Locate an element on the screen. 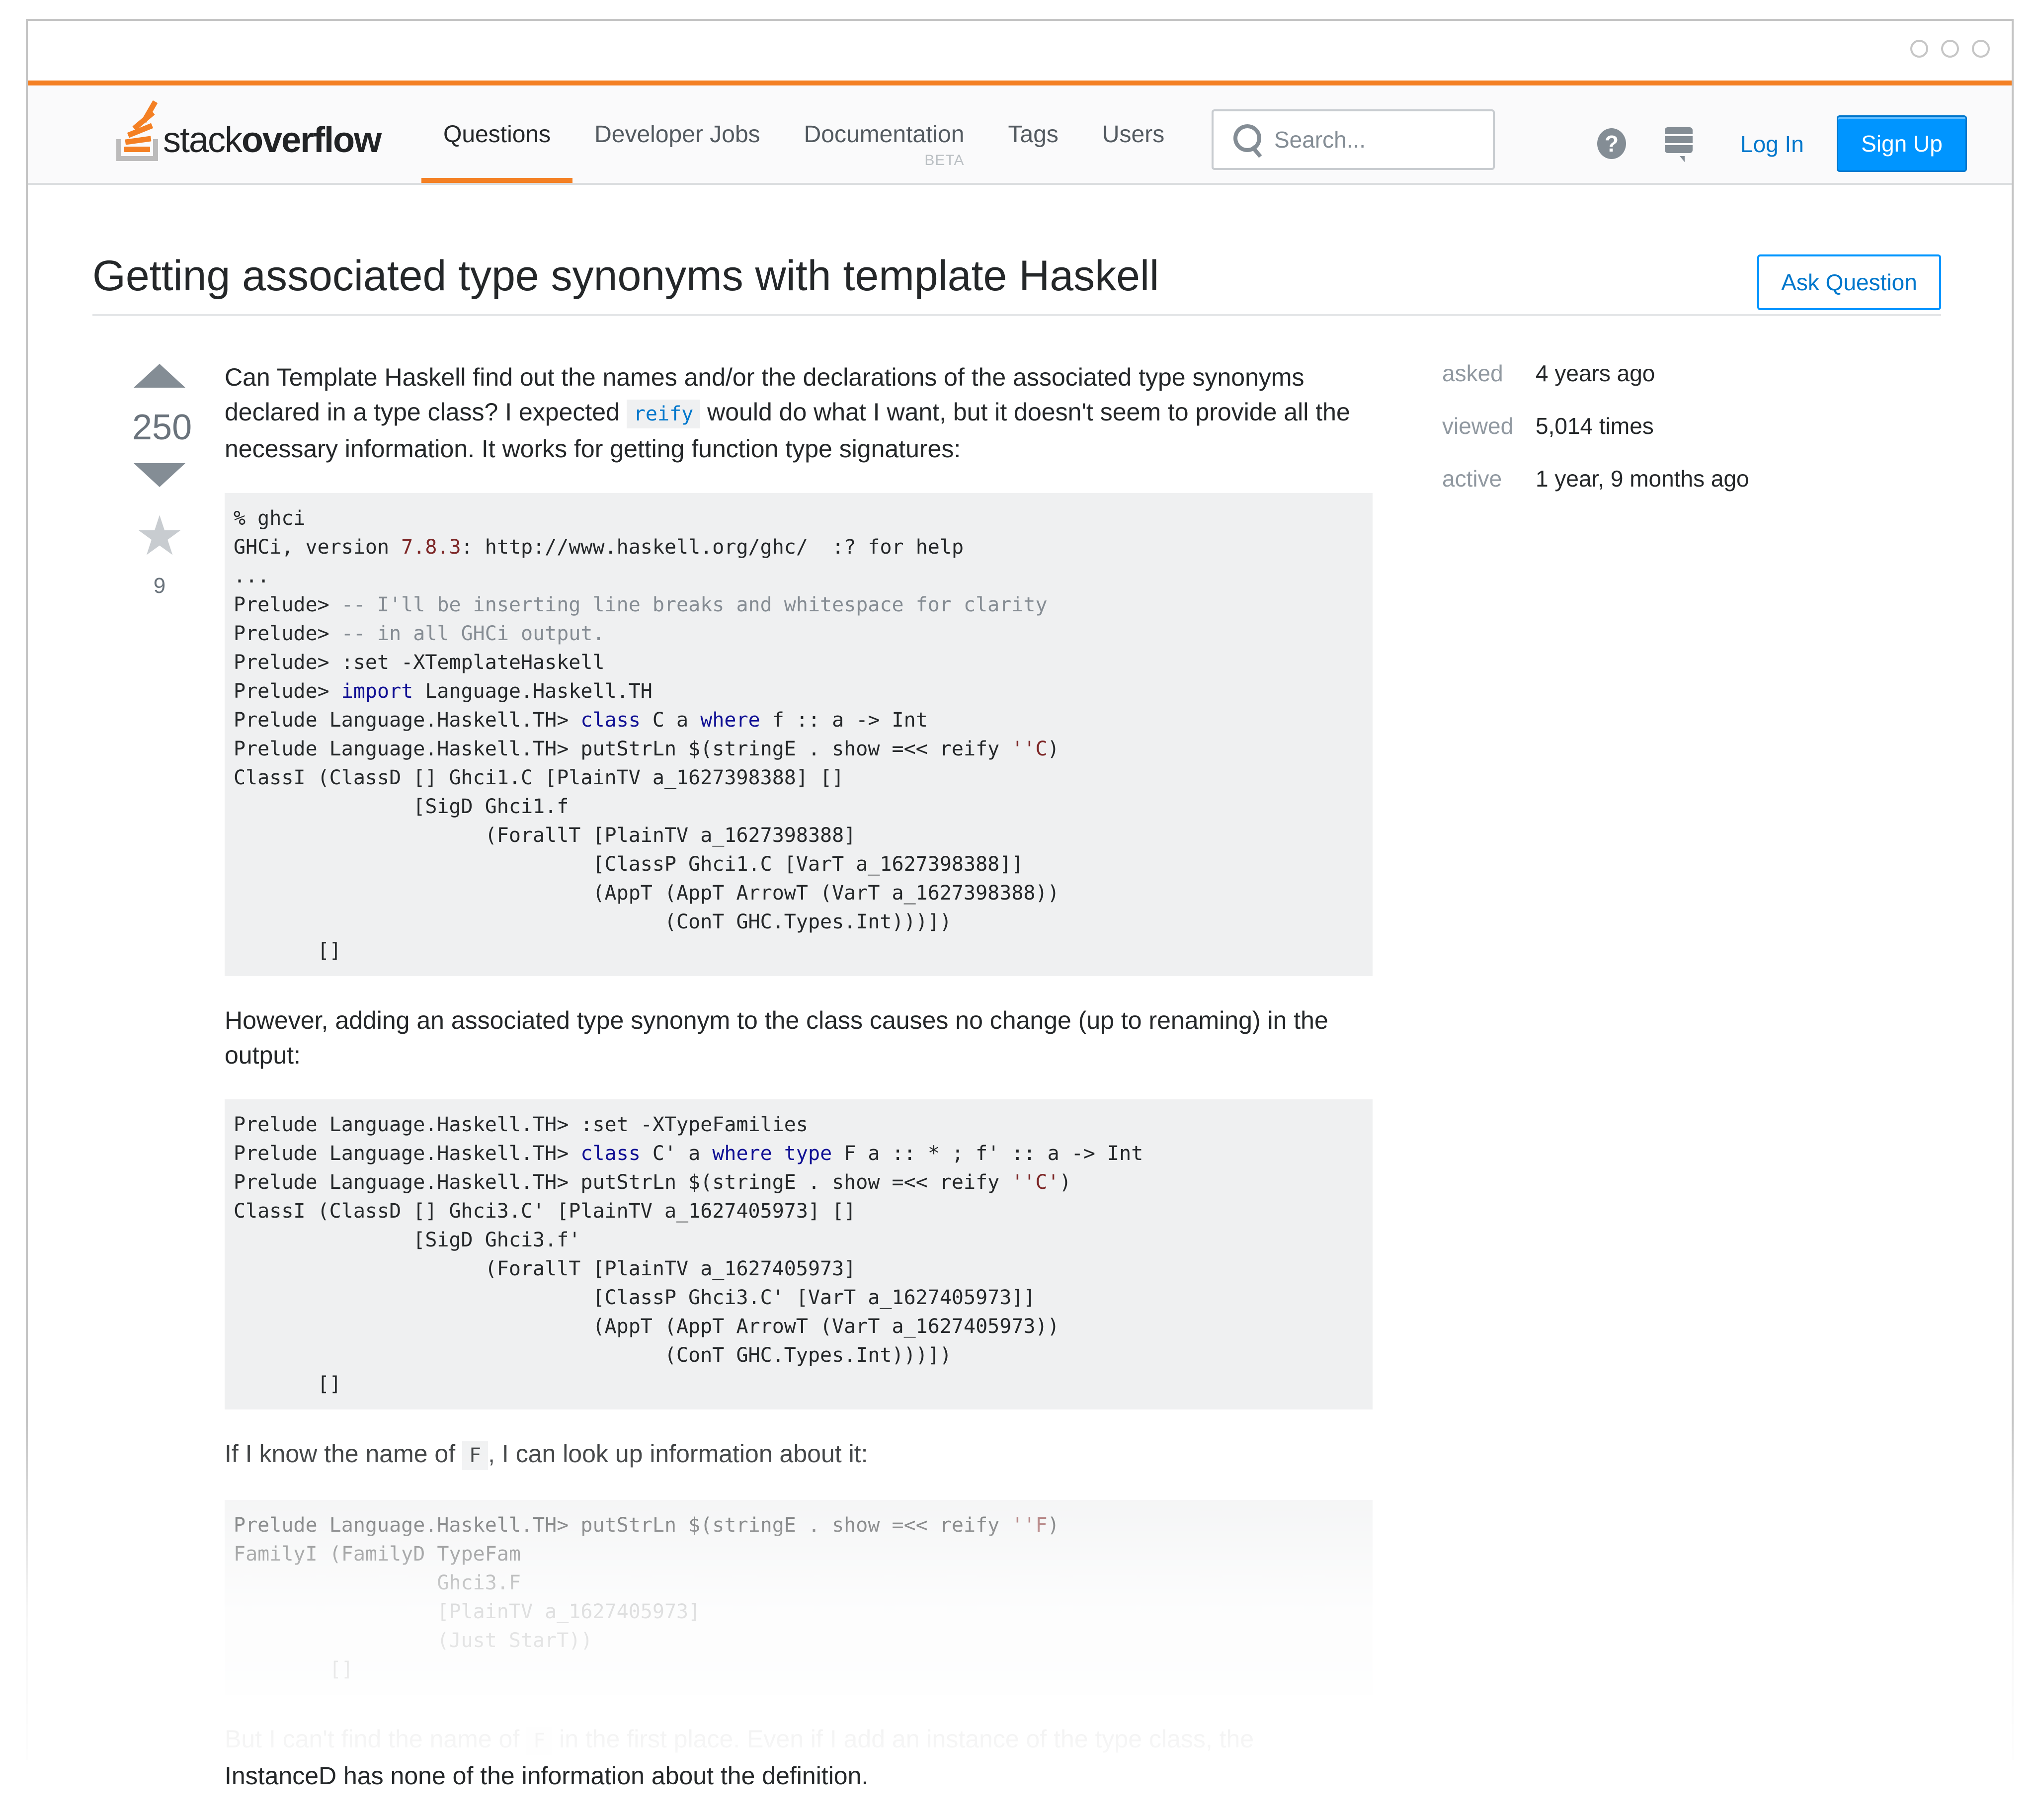 The width and height of the screenshot is (2036, 1820). code-token: Ghci3.F is located at coordinates (377, 1583).